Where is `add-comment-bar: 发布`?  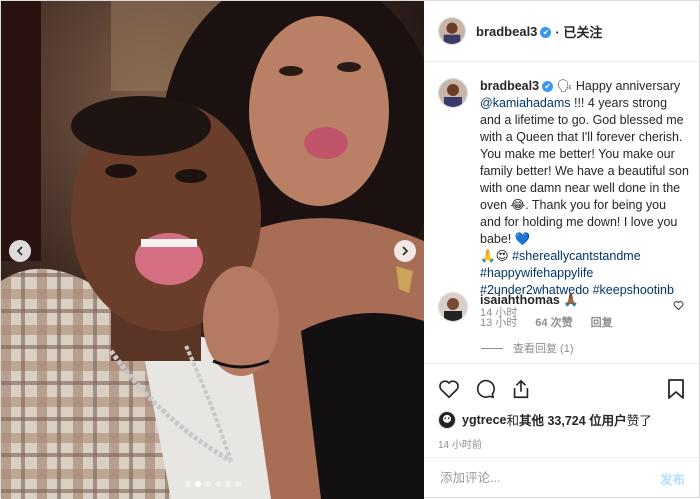 add-comment-bar: 发布 is located at coordinates (561, 477).